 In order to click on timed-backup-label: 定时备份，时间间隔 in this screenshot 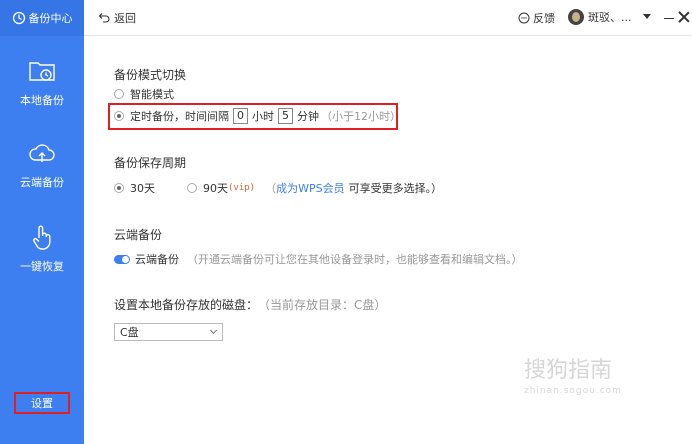, I will do `click(179, 116)`.